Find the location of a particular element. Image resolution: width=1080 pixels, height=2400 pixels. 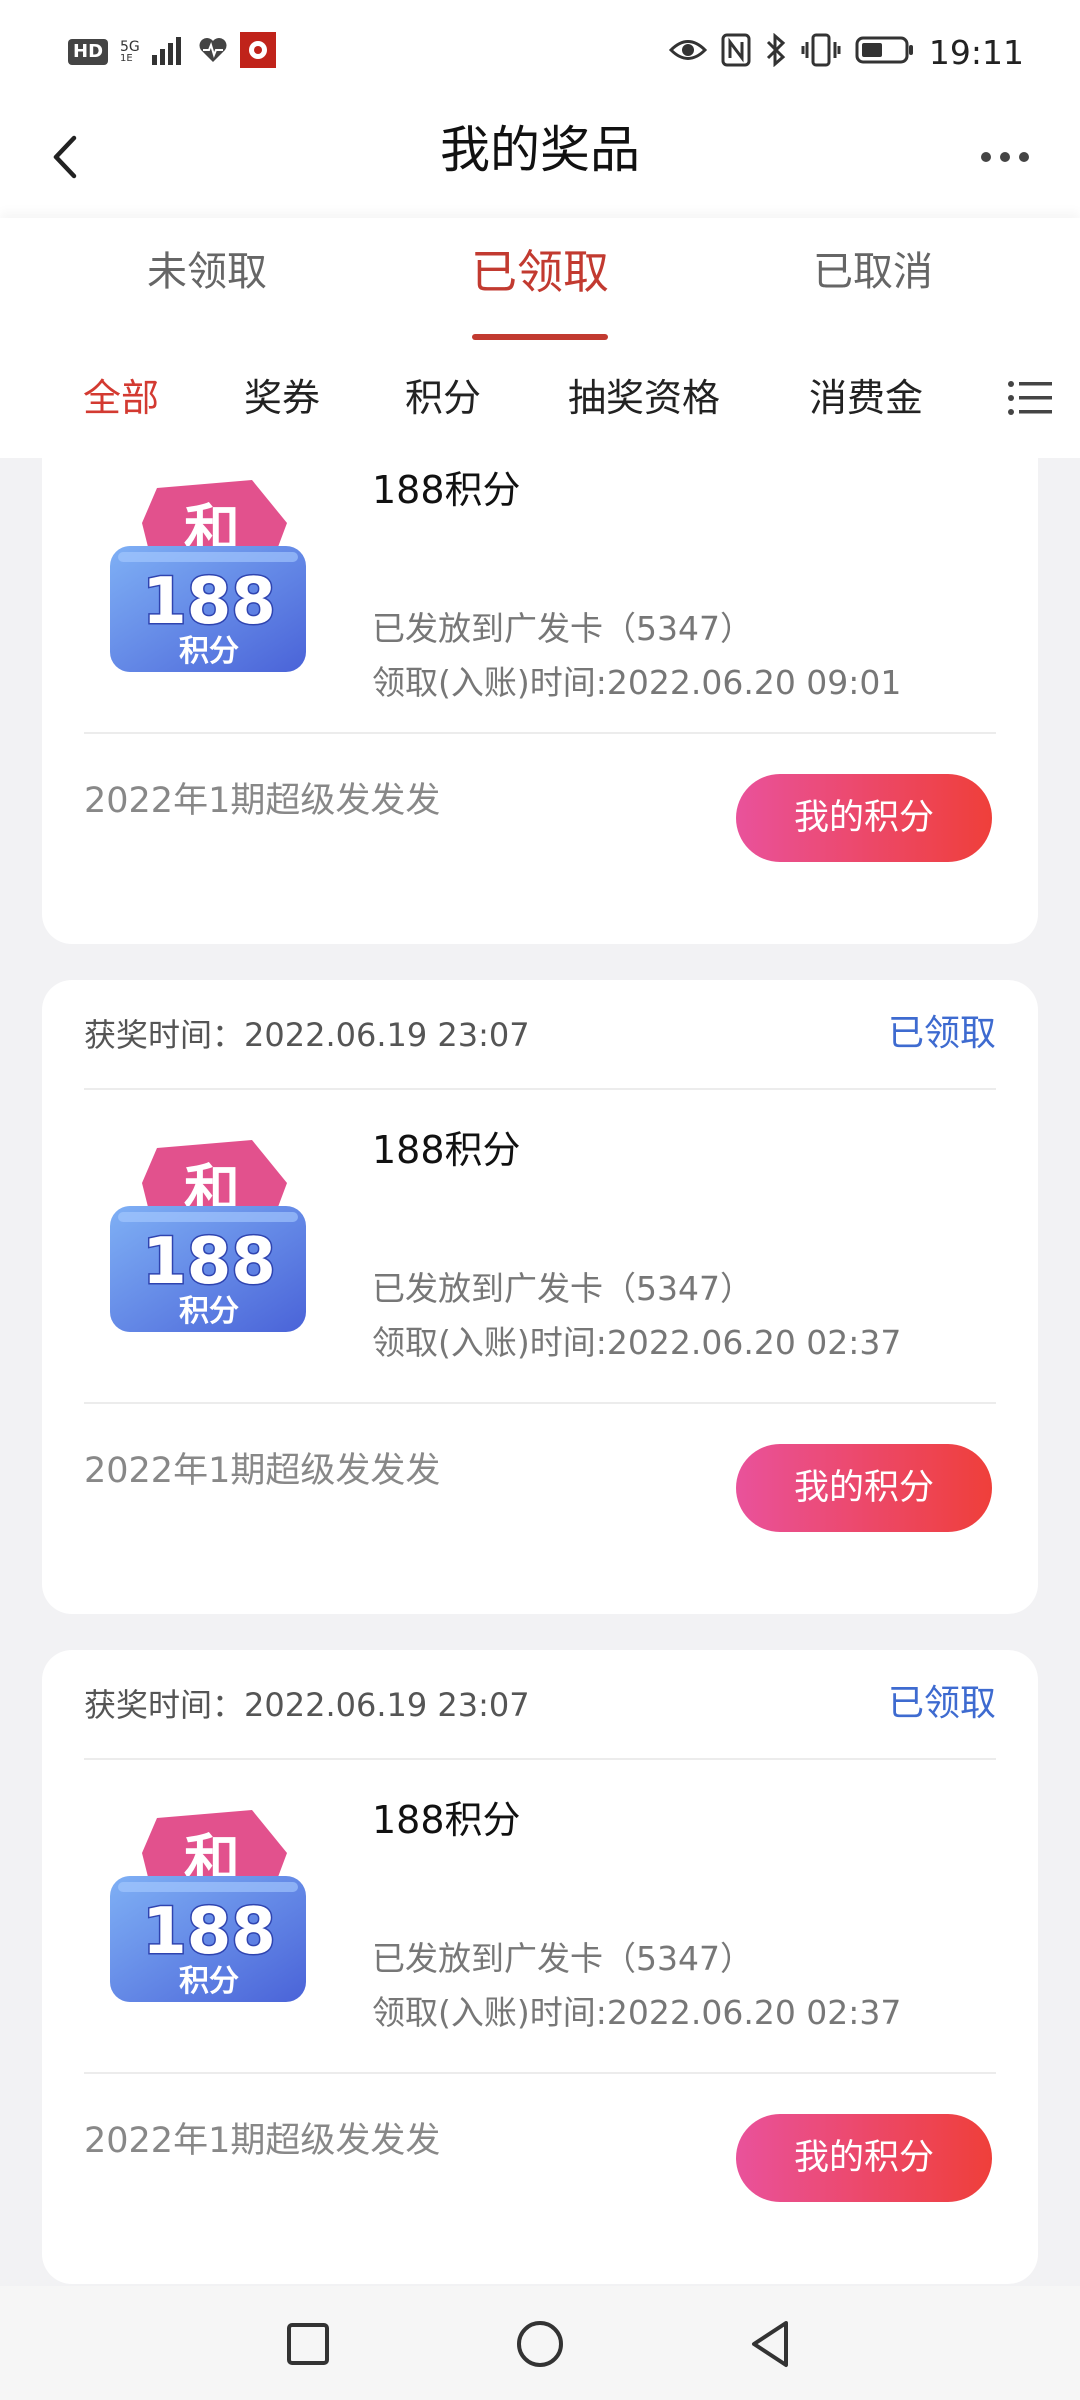

status-time: 19:11 is located at coordinates (976, 52).